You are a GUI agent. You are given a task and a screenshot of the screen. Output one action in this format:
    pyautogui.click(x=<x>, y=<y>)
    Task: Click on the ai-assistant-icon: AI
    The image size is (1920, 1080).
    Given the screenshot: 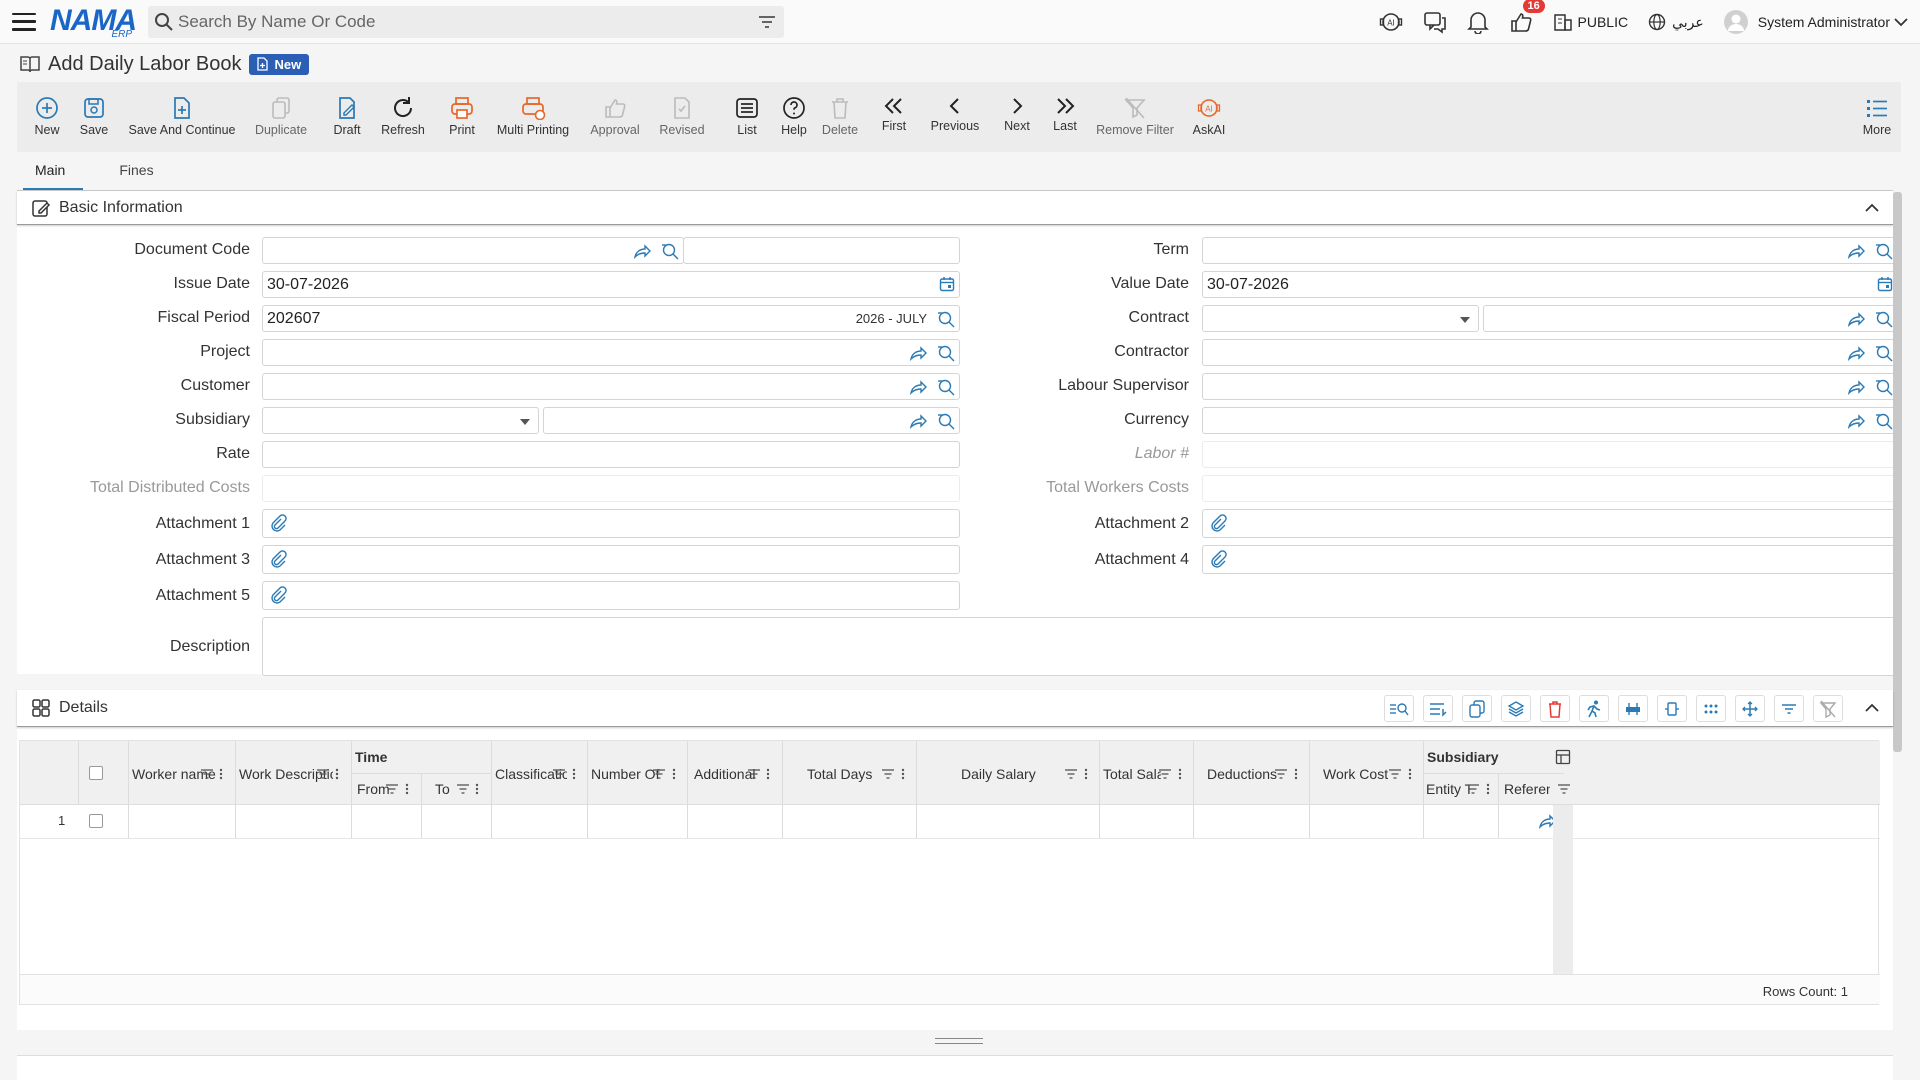 What is the action you would take?
    pyautogui.click(x=1391, y=22)
    